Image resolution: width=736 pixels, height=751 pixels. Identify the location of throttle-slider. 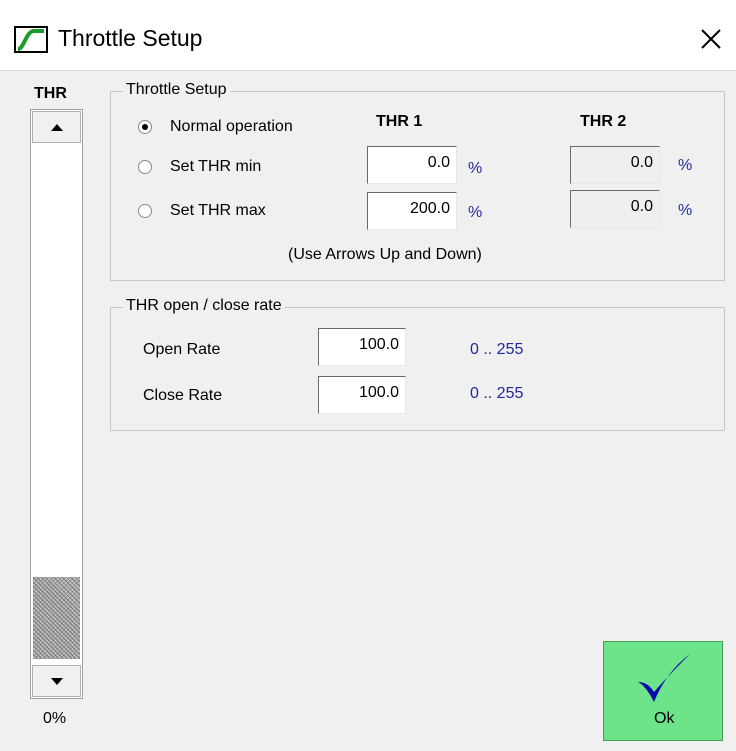
(56, 404).